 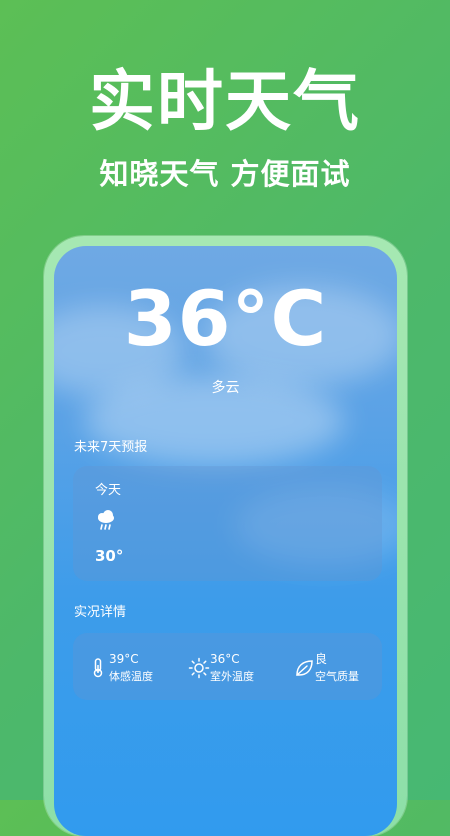 What do you see at coordinates (127, 669) in the screenshot?
I see `detail-feels-like: 39°C 体感温度` at bounding box center [127, 669].